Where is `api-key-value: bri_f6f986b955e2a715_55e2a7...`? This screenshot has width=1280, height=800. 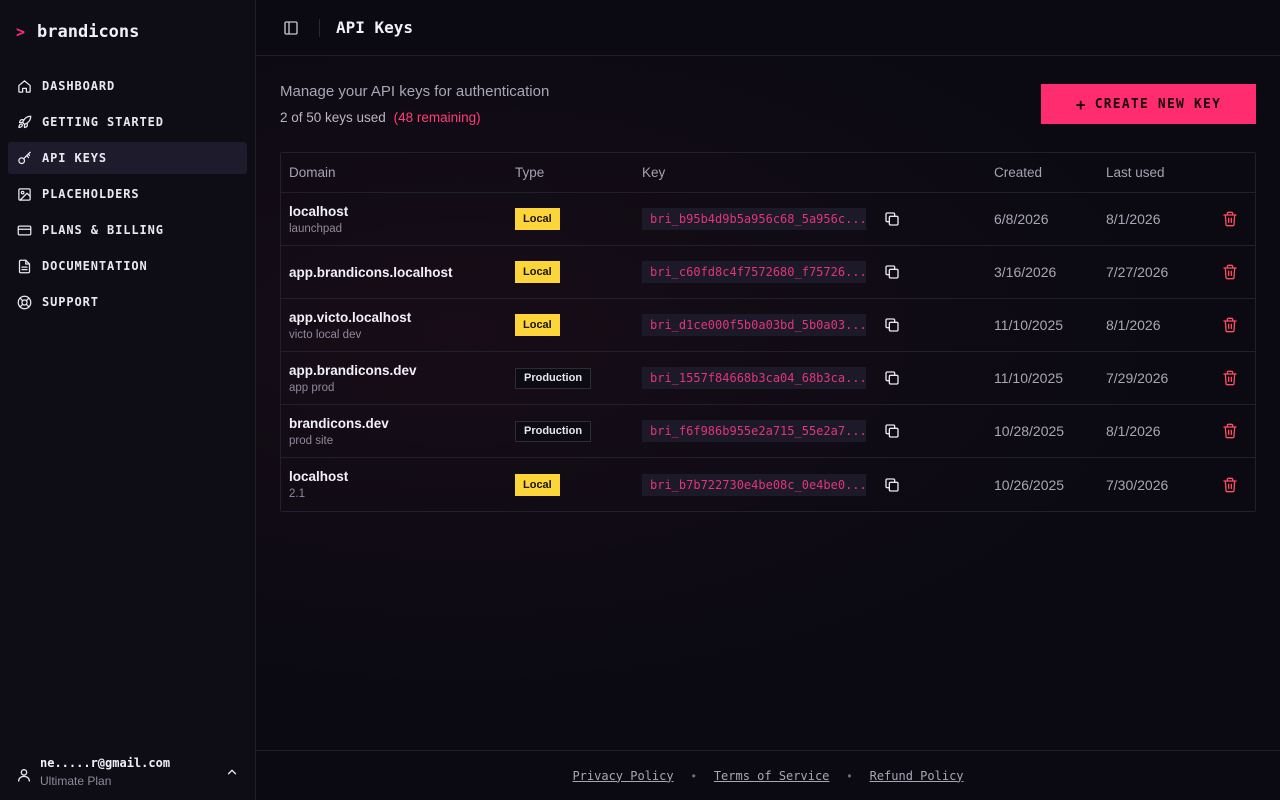 api-key-value: bri_f6f986b955e2a715_55e2a7... is located at coordinates (754, 431).